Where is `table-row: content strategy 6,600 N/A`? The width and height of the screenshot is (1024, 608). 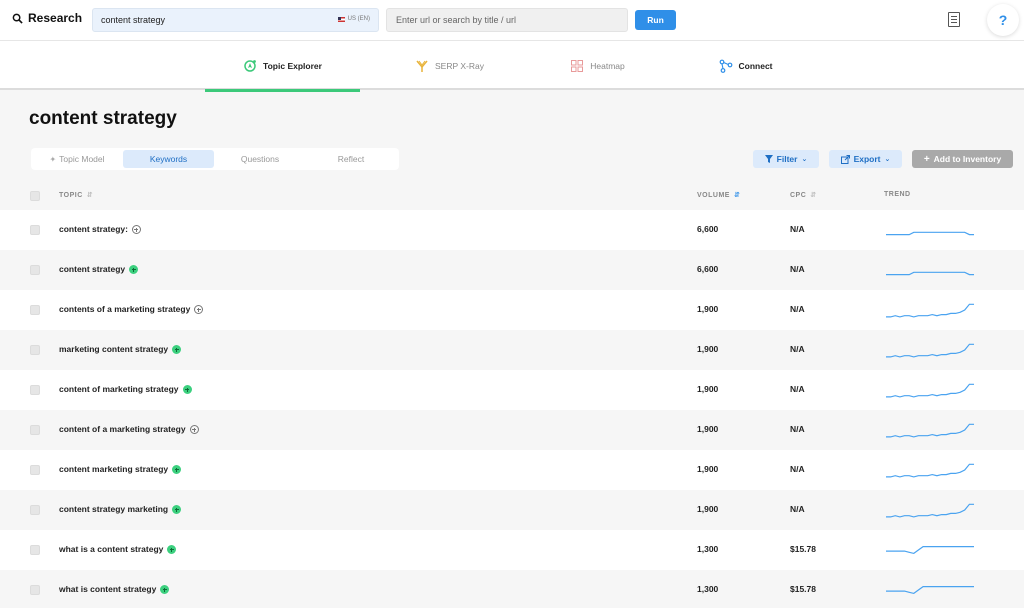 table-row: content strategy 6,600 N/A is located at coordinates (512, 270).